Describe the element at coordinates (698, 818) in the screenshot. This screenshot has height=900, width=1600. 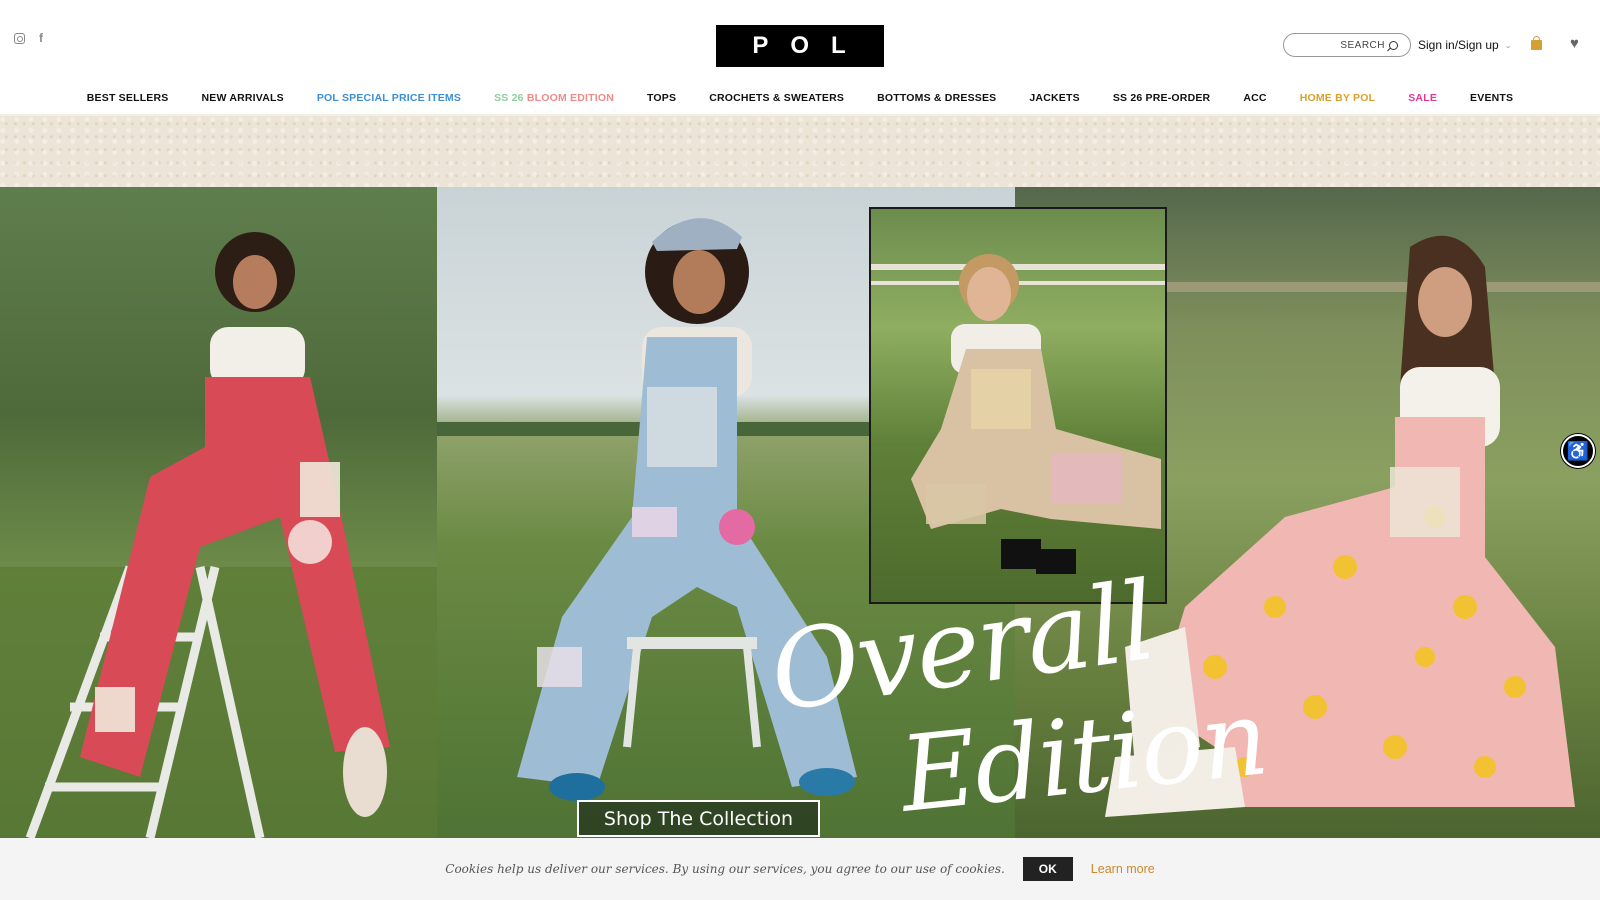
I see `shop-collection-button: Shop The Collection` at that location.